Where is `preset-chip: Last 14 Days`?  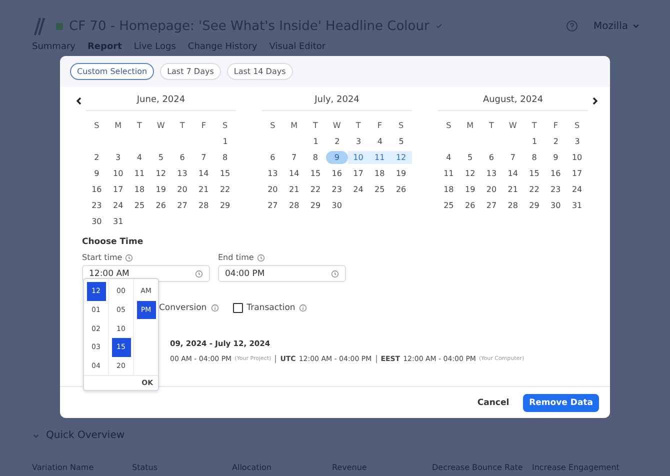
preset-chip: Last 14 Days is located at coordinates (259, 71).